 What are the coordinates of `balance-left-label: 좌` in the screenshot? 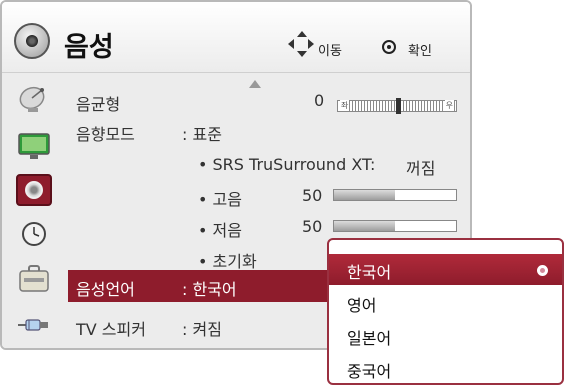 It's located at (345, 105).